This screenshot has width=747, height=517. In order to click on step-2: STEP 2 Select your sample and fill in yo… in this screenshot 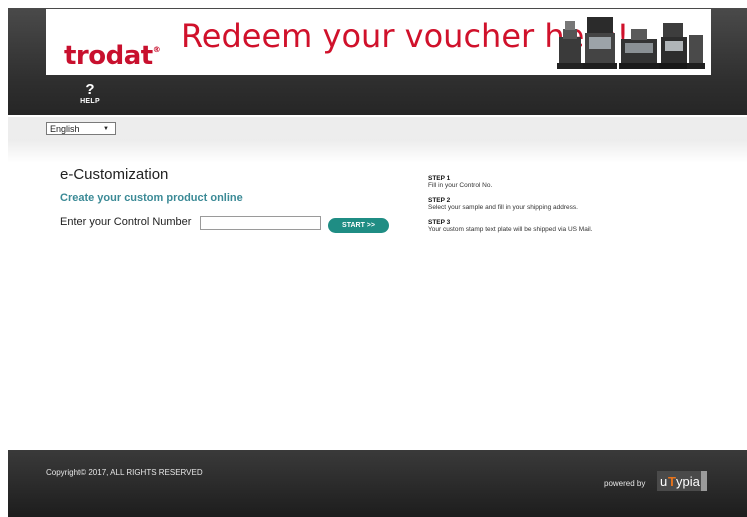, I will do `click(568, 204)`.